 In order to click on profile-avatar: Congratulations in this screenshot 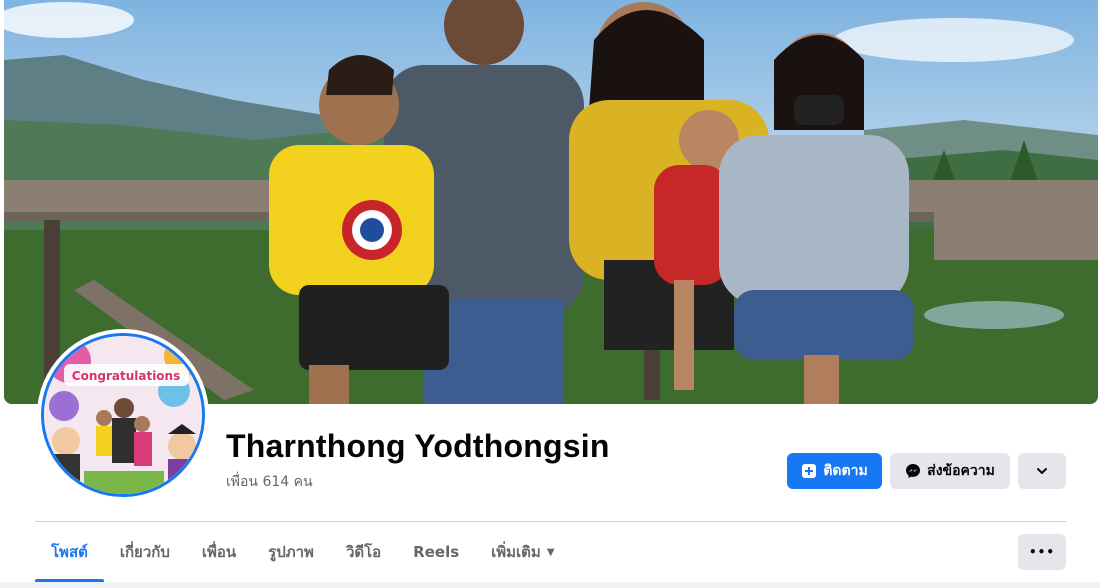, I will do `click(123, 415)`.